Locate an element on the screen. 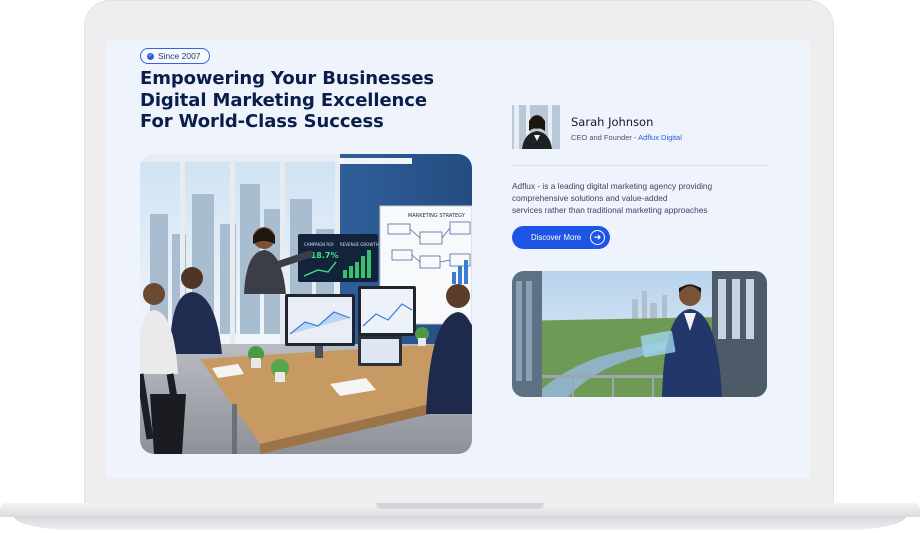 This screenshot has height=533, width=920. whiteboard-title: MARKETING STRATEGY is located at coordinates (437, 216).